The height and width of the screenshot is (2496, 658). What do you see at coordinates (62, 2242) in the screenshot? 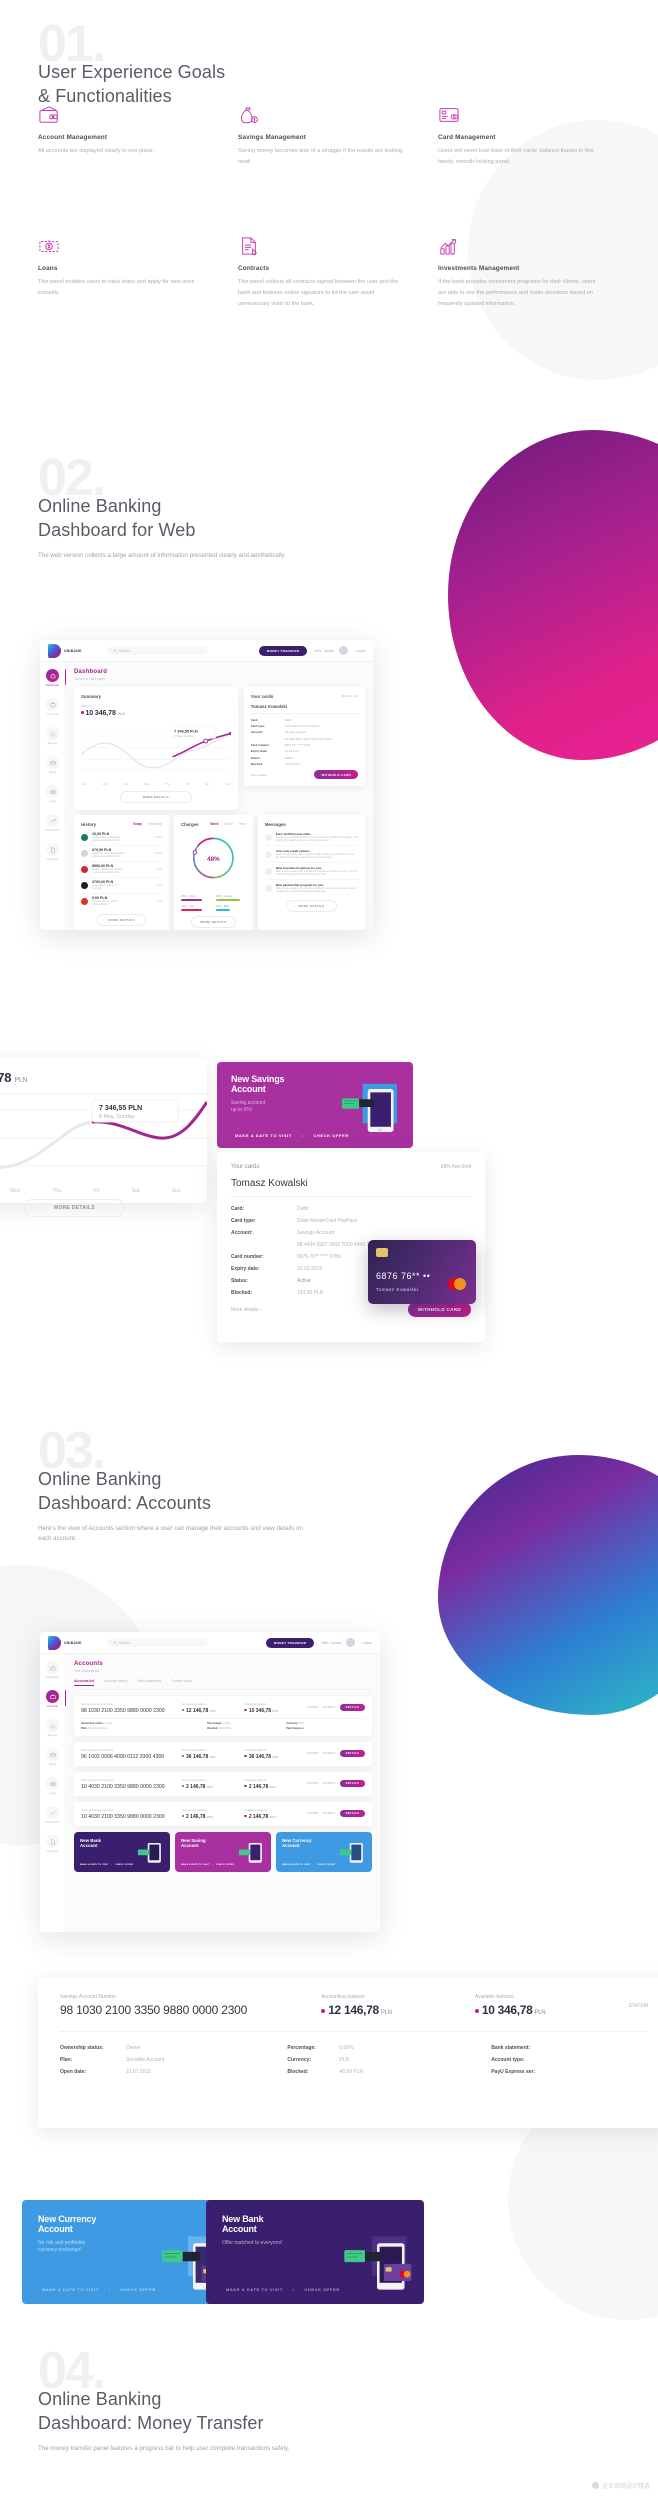
I see `promo-desc-line1: No risk and profitable` at bounding box center [62, 2242].